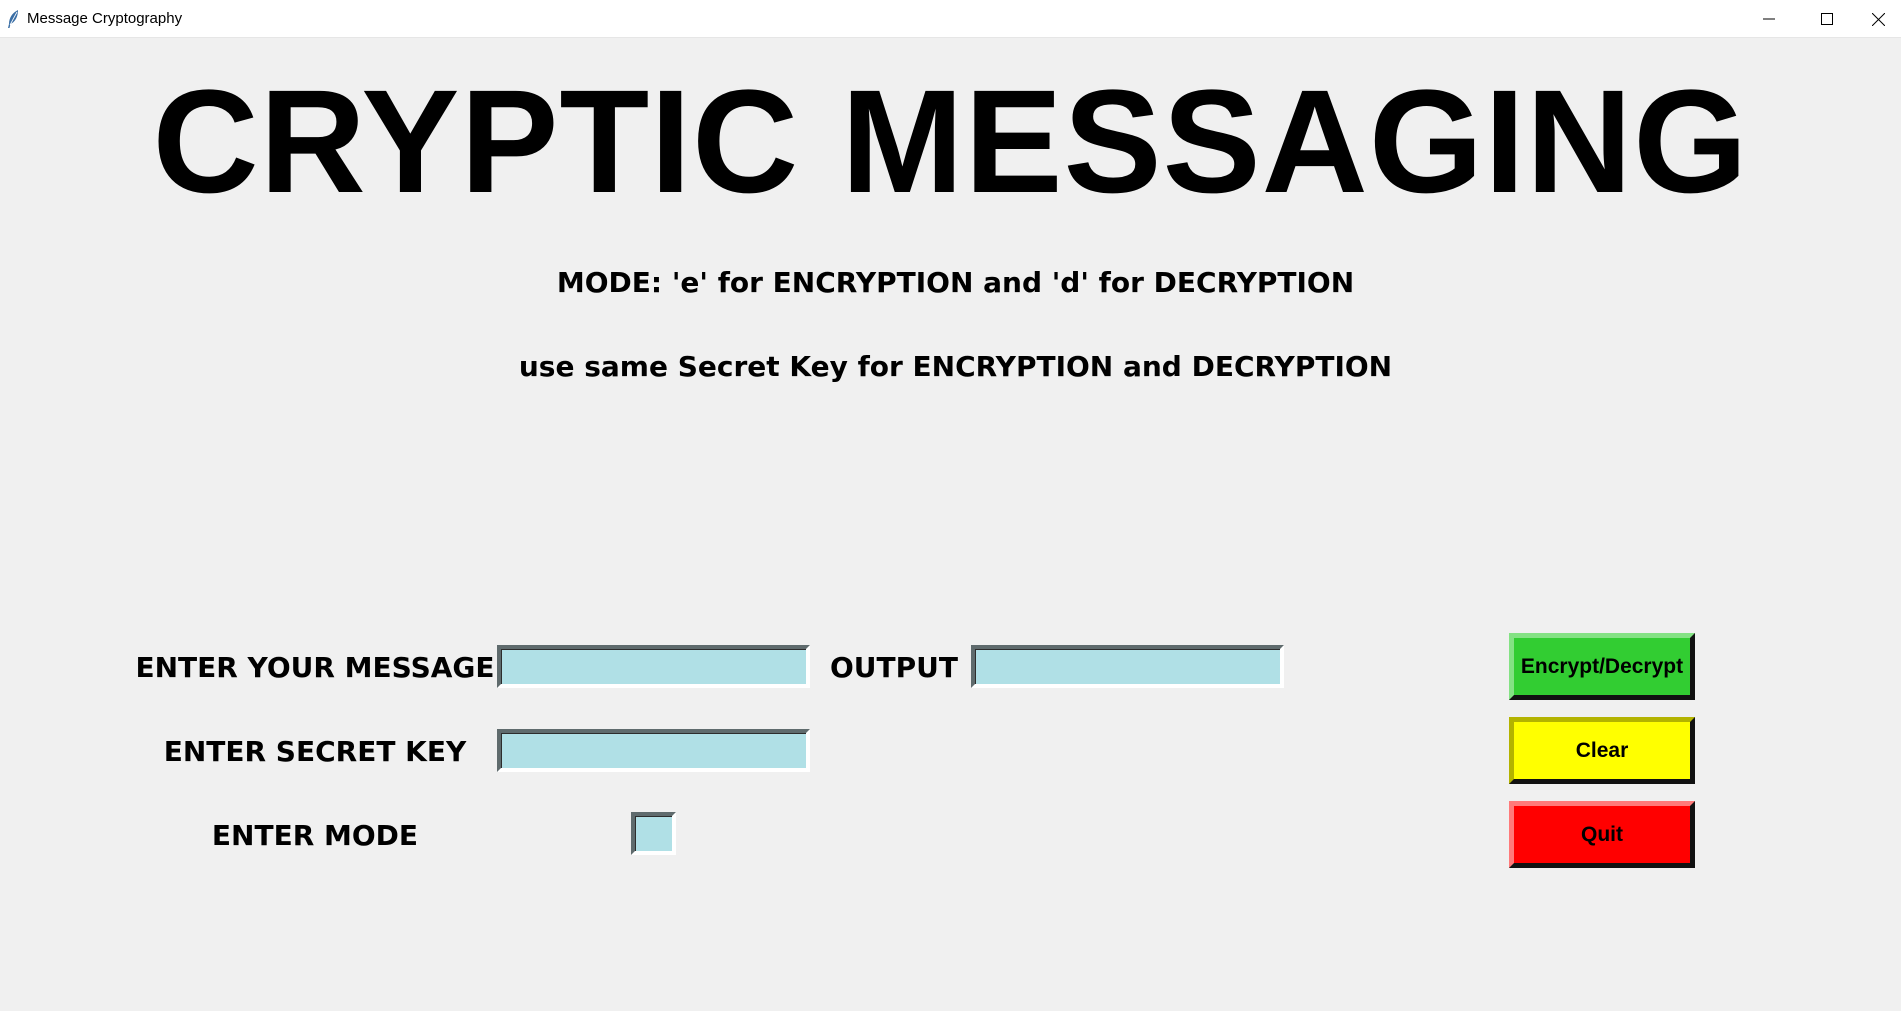  What do you see at coordinates (1602, 834) in the screenshot?
I see `quit-button: Quit` at bounding box center [1602, 834].